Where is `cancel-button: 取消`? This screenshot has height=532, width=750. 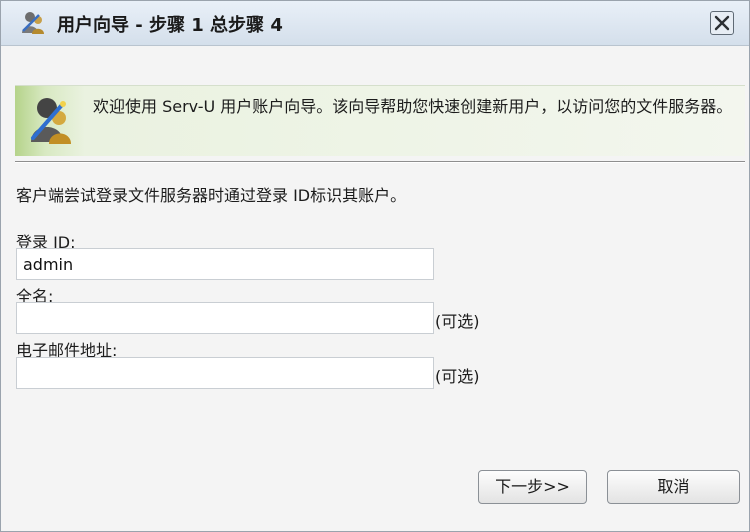
cancel-button: 取消 is located at coordinates (673, 487).